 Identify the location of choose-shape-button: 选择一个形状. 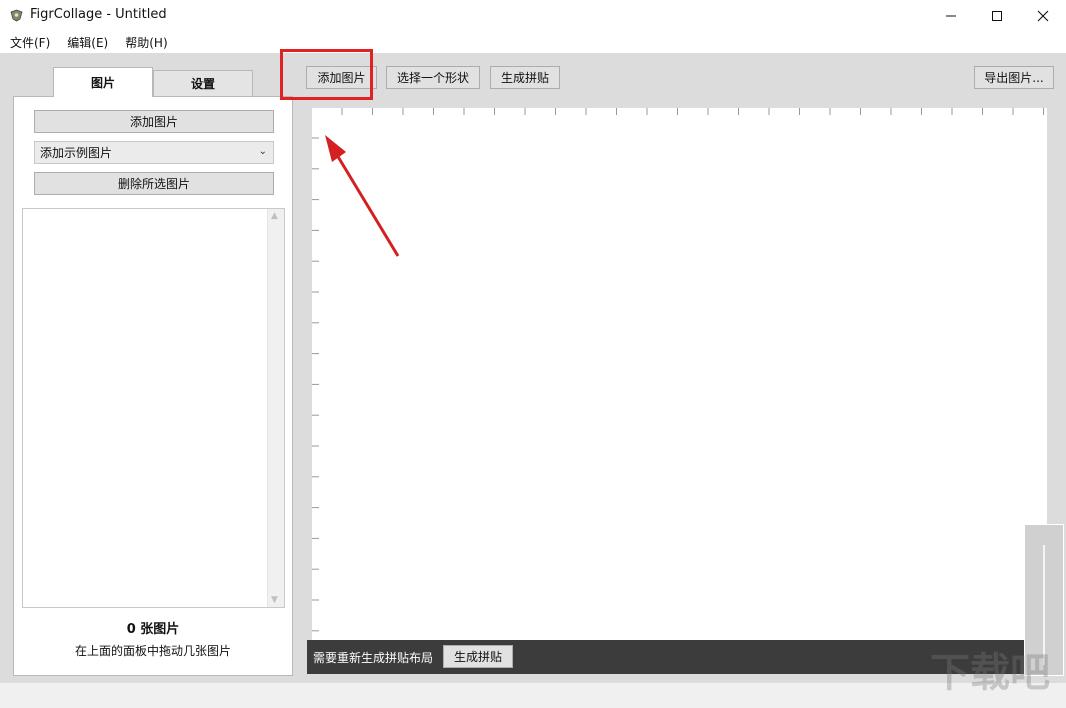
(433, 77).